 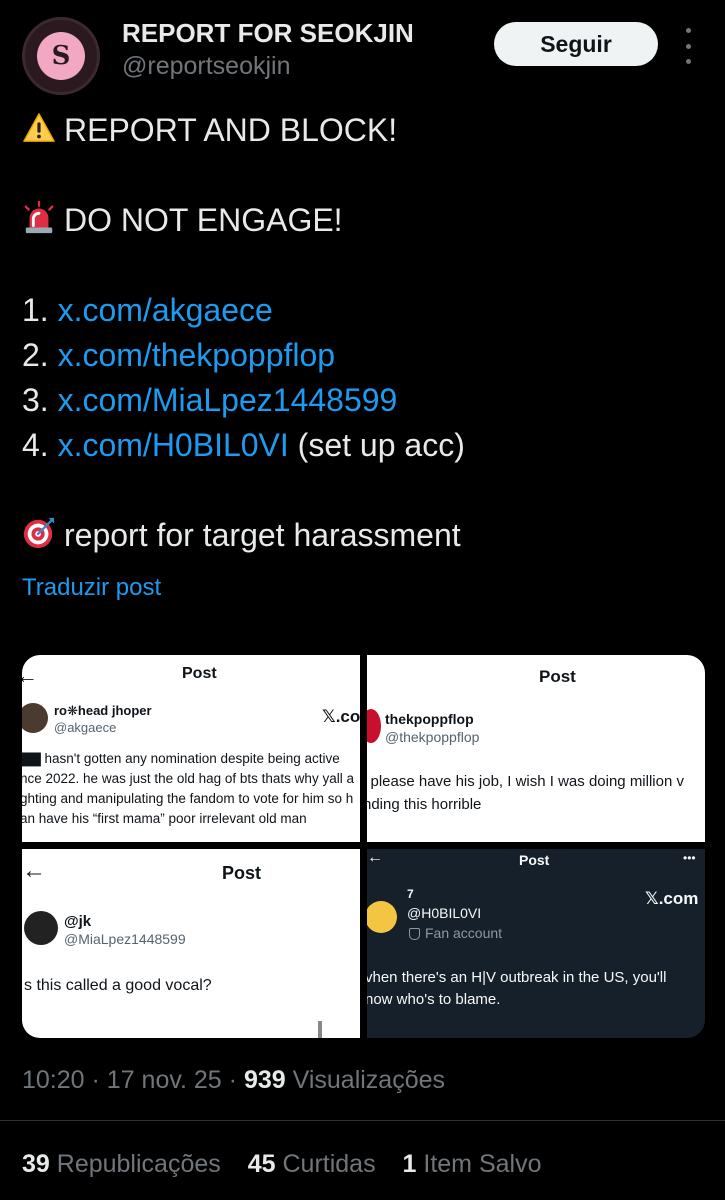 I want to click on target-icon, so click(x=39, y=533).